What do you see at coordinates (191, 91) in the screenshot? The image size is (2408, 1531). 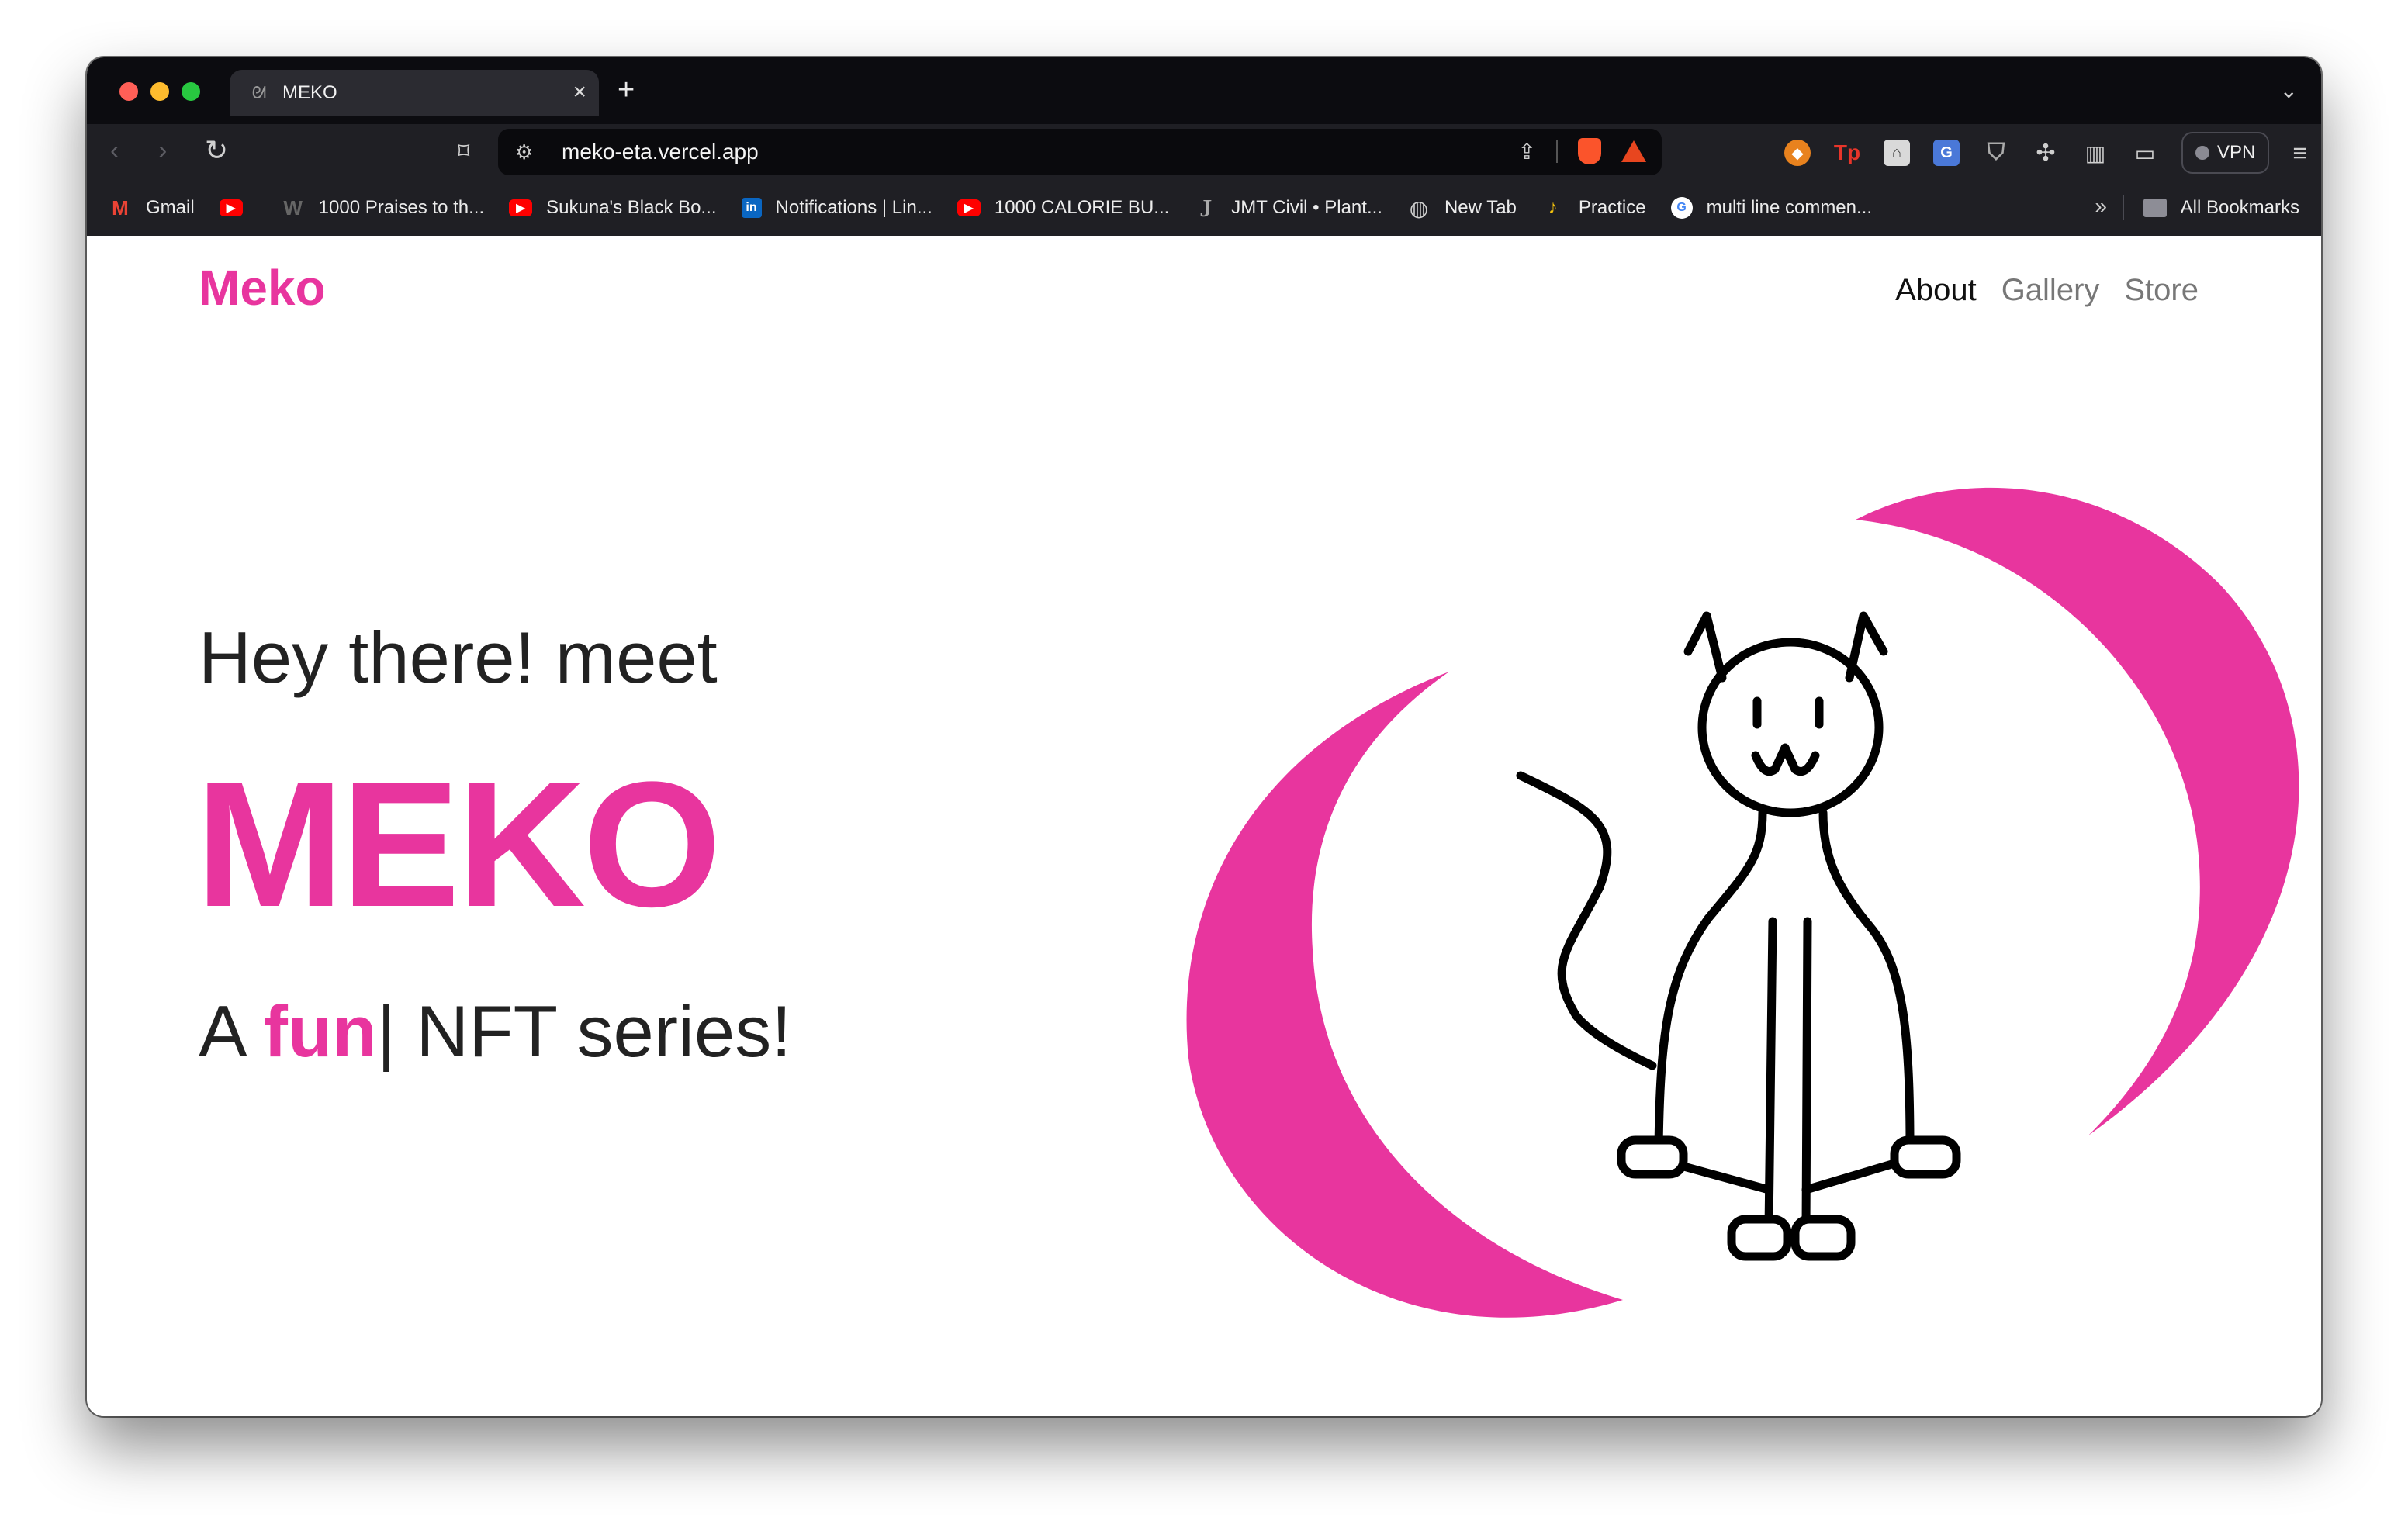 I see `maximize-window-button` at bounding box center [191, 91].